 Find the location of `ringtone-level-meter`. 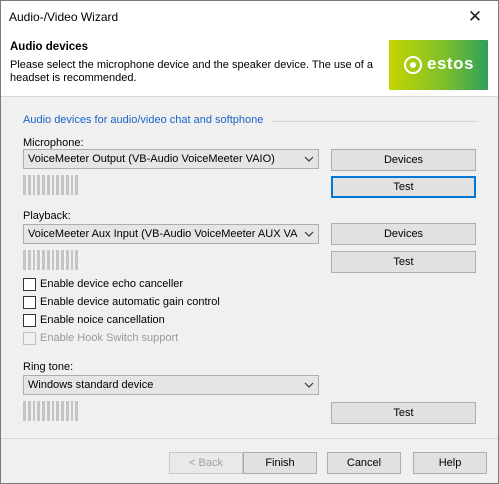

ringtone-level-meter is located at coordinates (51, 411).